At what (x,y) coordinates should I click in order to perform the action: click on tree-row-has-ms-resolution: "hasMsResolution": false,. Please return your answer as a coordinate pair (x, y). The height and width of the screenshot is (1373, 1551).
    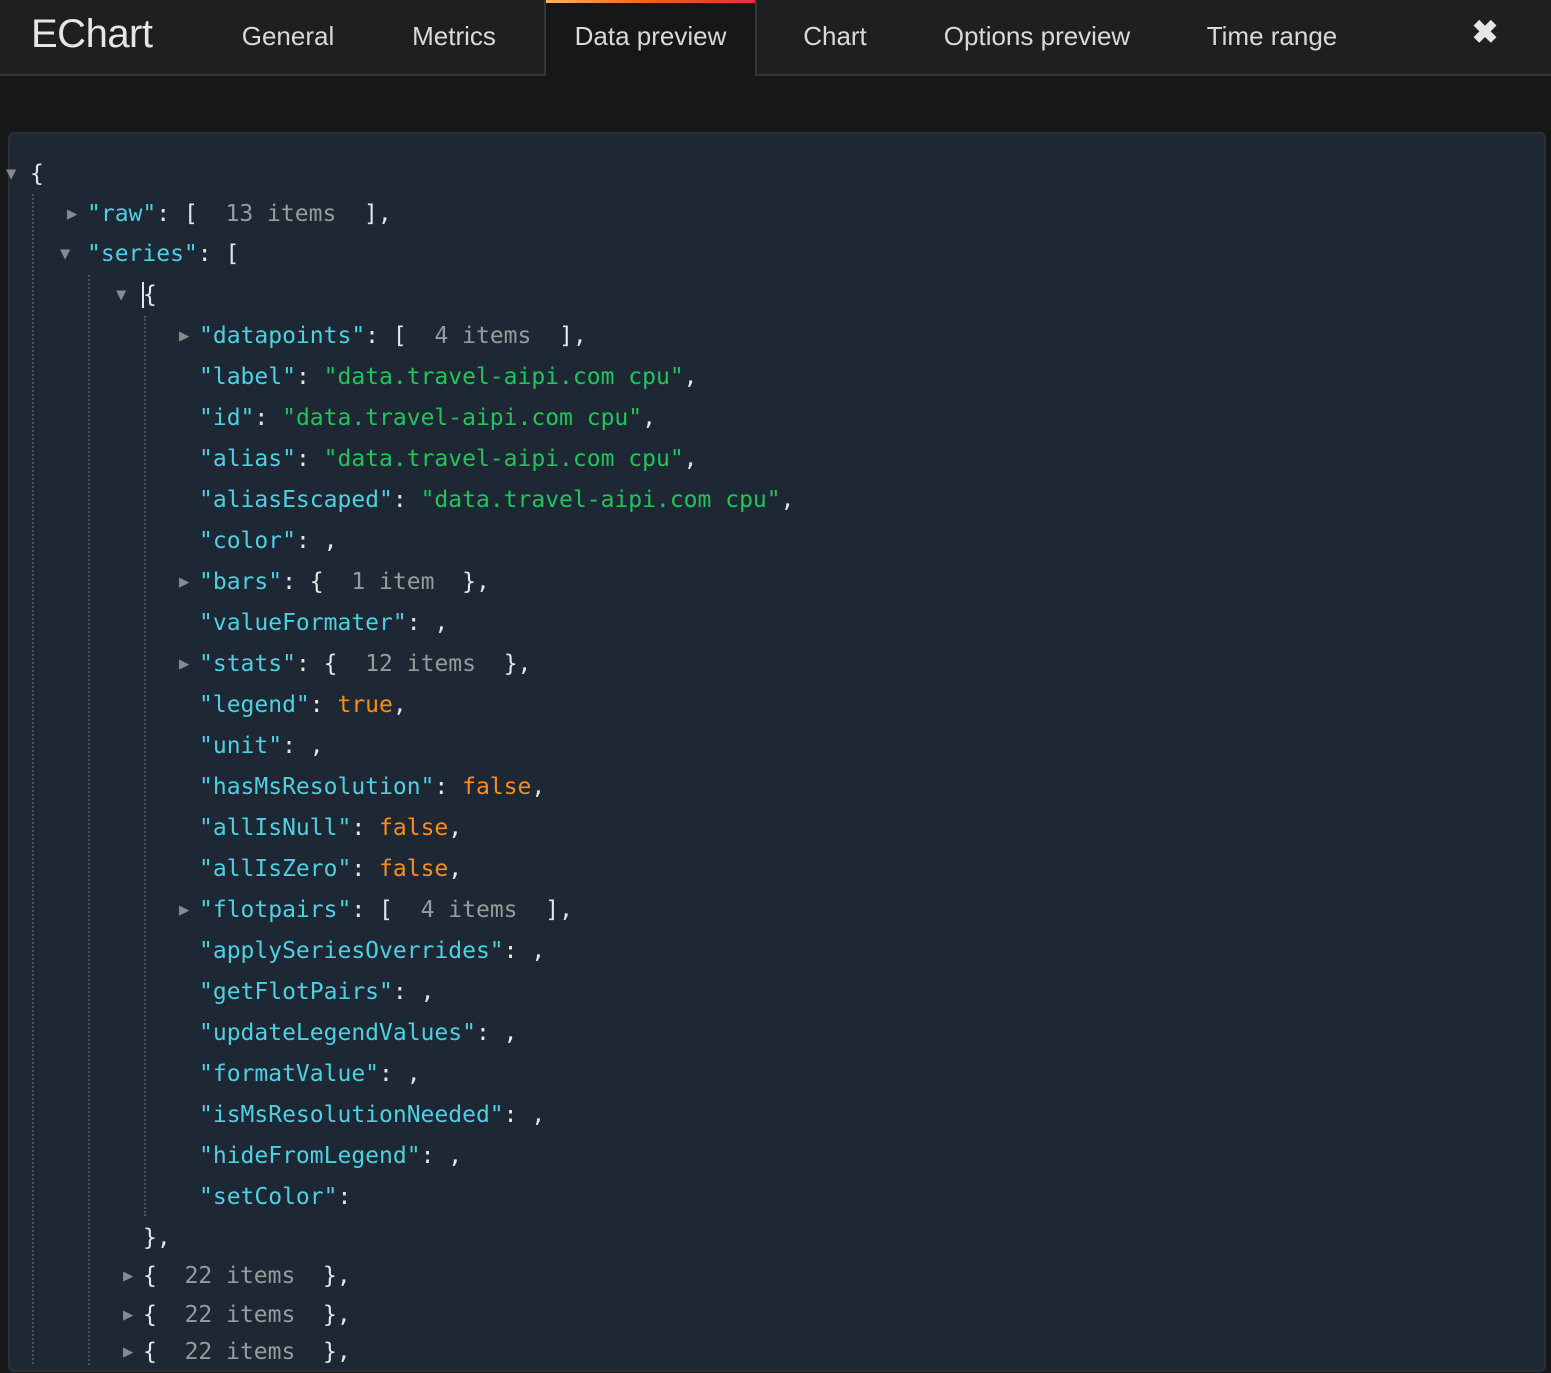
    Looking at the image, I should click on (372, 787).